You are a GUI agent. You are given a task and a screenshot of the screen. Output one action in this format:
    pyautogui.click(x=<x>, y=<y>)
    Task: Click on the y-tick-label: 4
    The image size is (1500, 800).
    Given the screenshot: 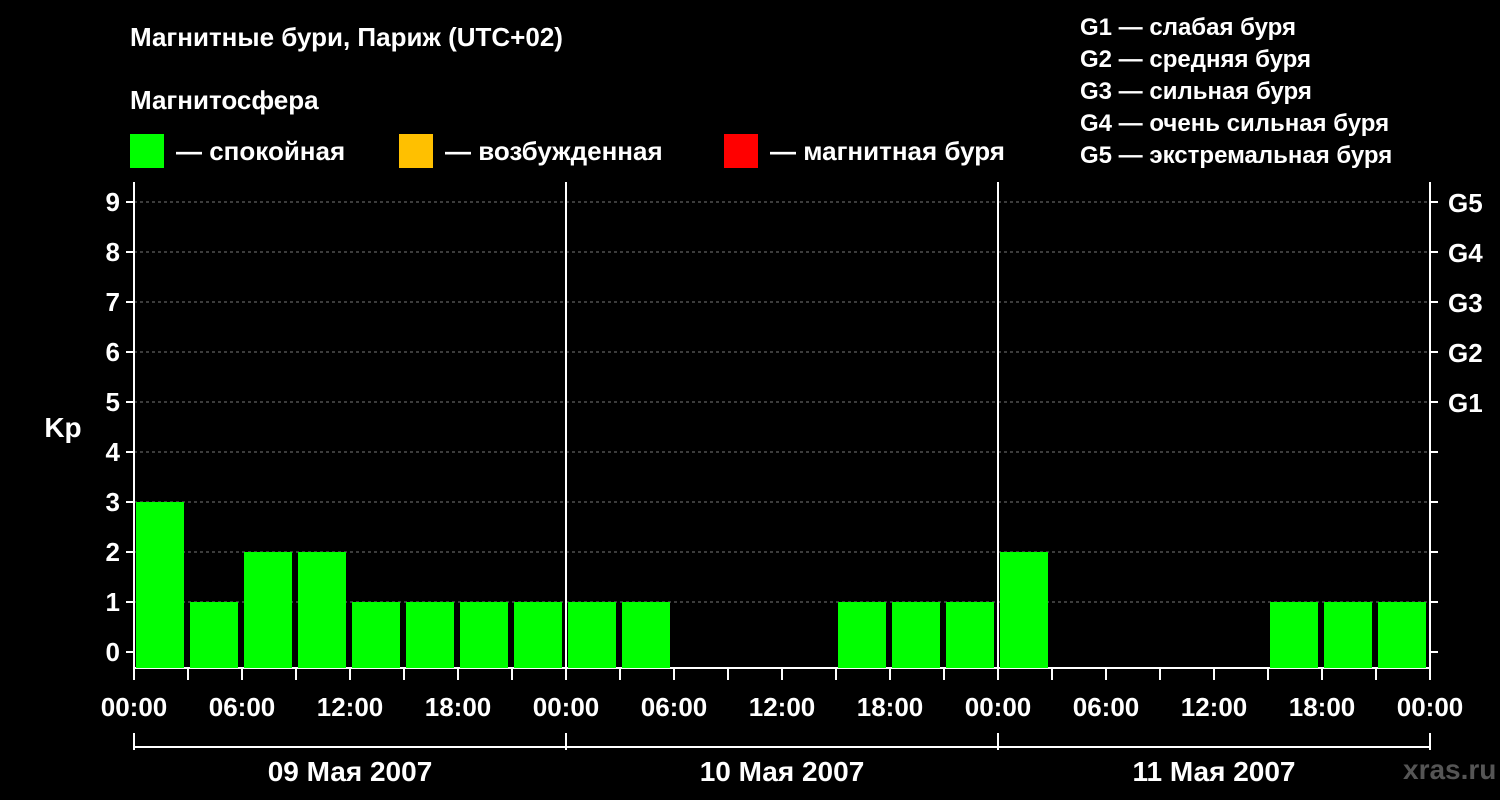 What is the action you would take?
    pyautogui.click(x=113, y=452)
    